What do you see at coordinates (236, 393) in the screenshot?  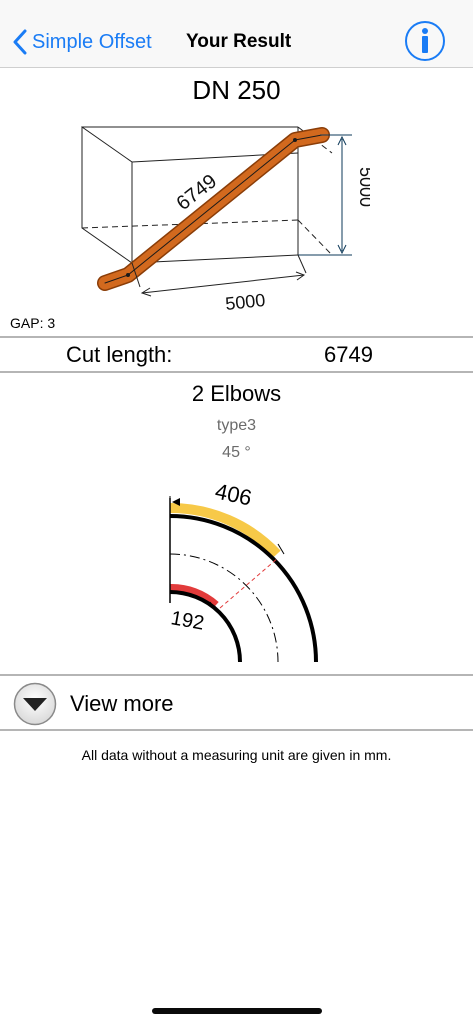 I see `elbows-title: 2 Elbows` at bounding box center [236, 393].